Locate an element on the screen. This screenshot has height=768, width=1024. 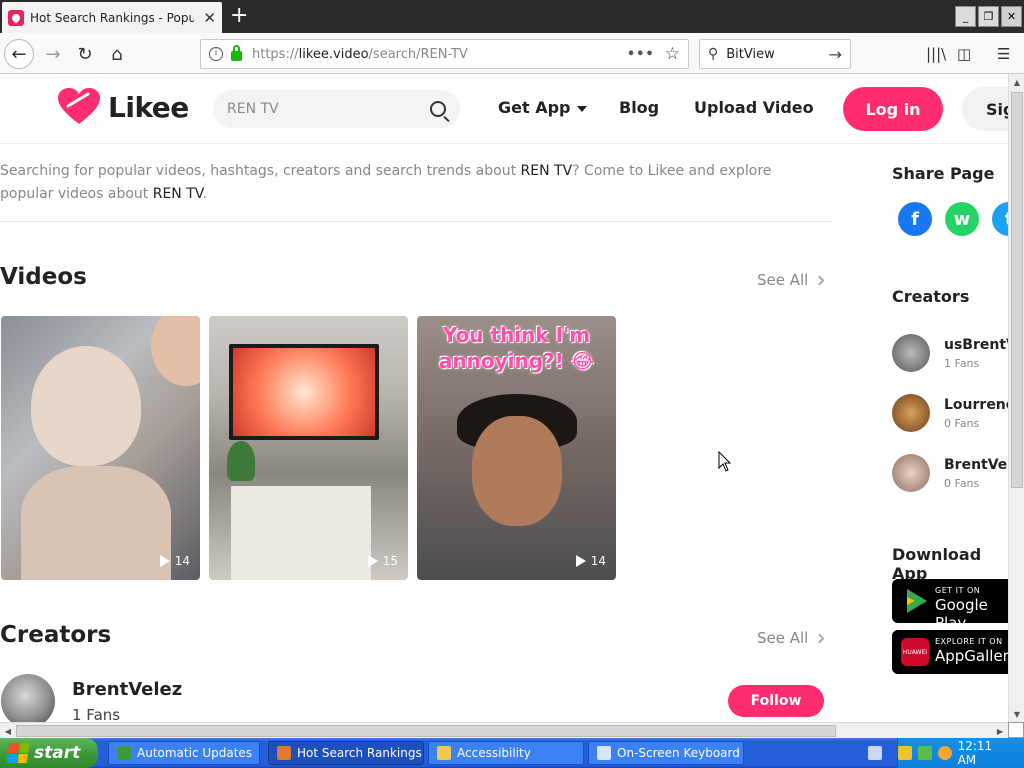
browser-tab: Hot Search Rankings - Popular and ✕ is located at coordinates (112, 17).